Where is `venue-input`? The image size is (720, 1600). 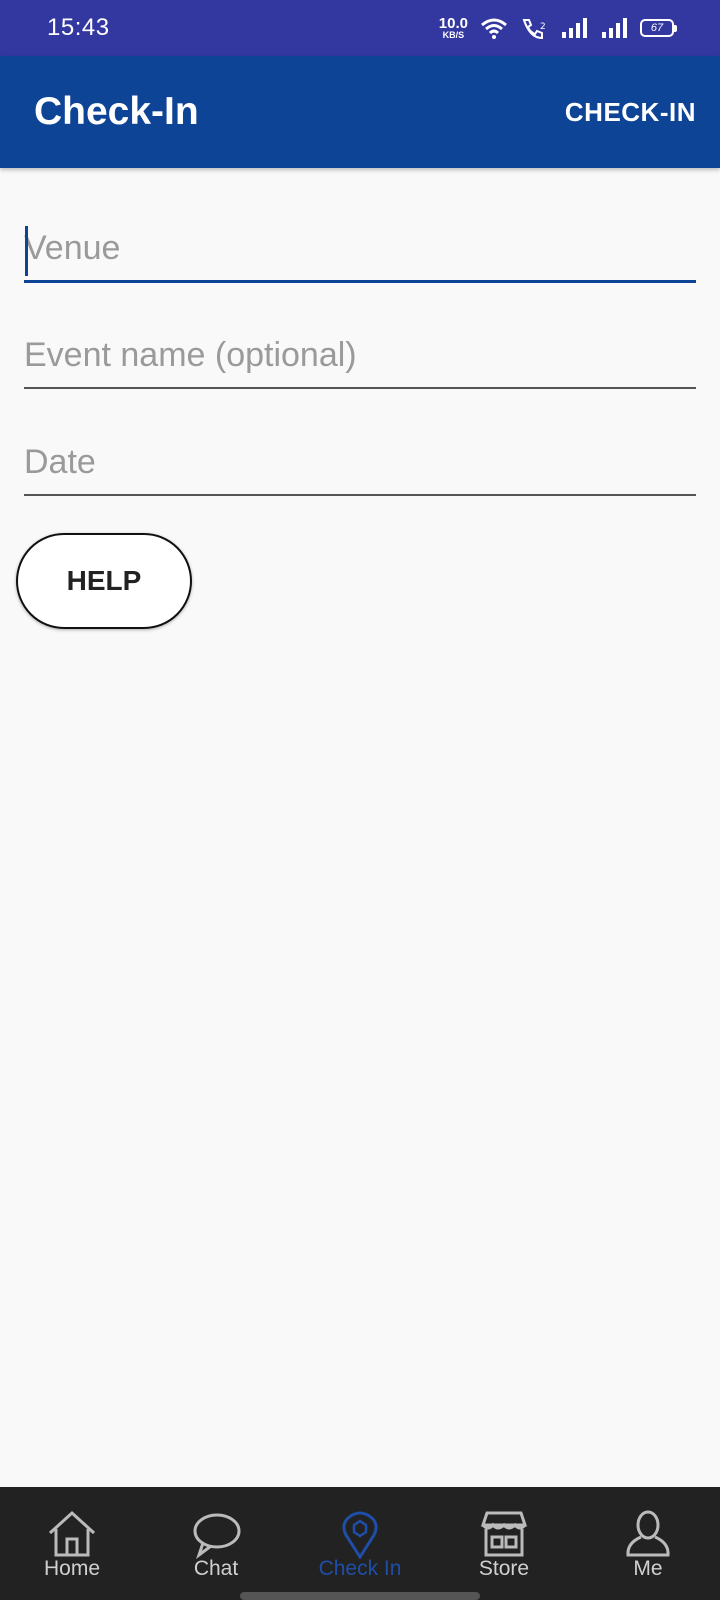
venue-input is located at coordinates (360, 250).